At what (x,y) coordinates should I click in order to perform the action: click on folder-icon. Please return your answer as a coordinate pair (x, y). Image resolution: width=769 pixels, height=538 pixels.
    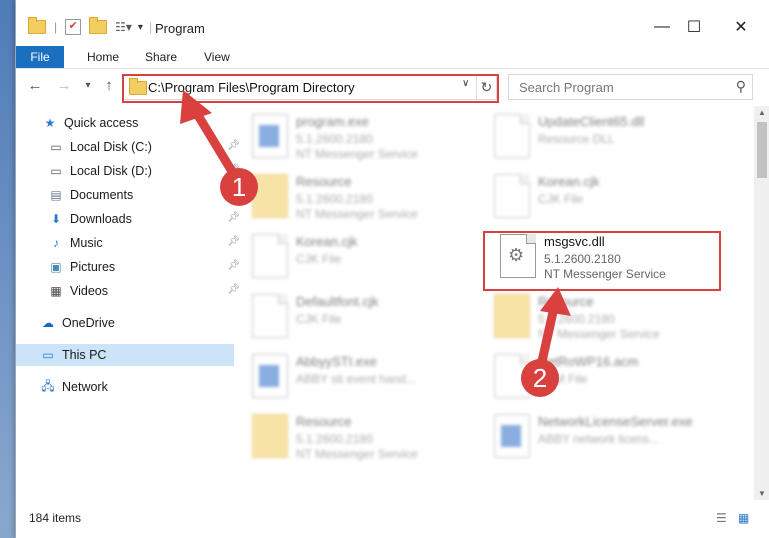
    Looking at the image, I should click on (37, 25).